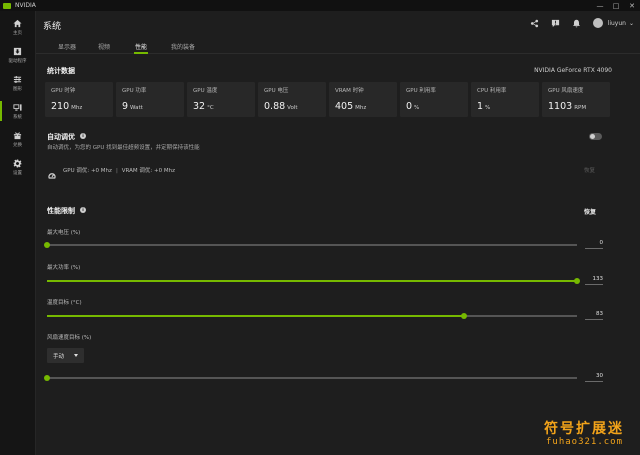 The image size is (640, 455). I want to click on fan-mode-dropdown: 手动, so click(65, 355).